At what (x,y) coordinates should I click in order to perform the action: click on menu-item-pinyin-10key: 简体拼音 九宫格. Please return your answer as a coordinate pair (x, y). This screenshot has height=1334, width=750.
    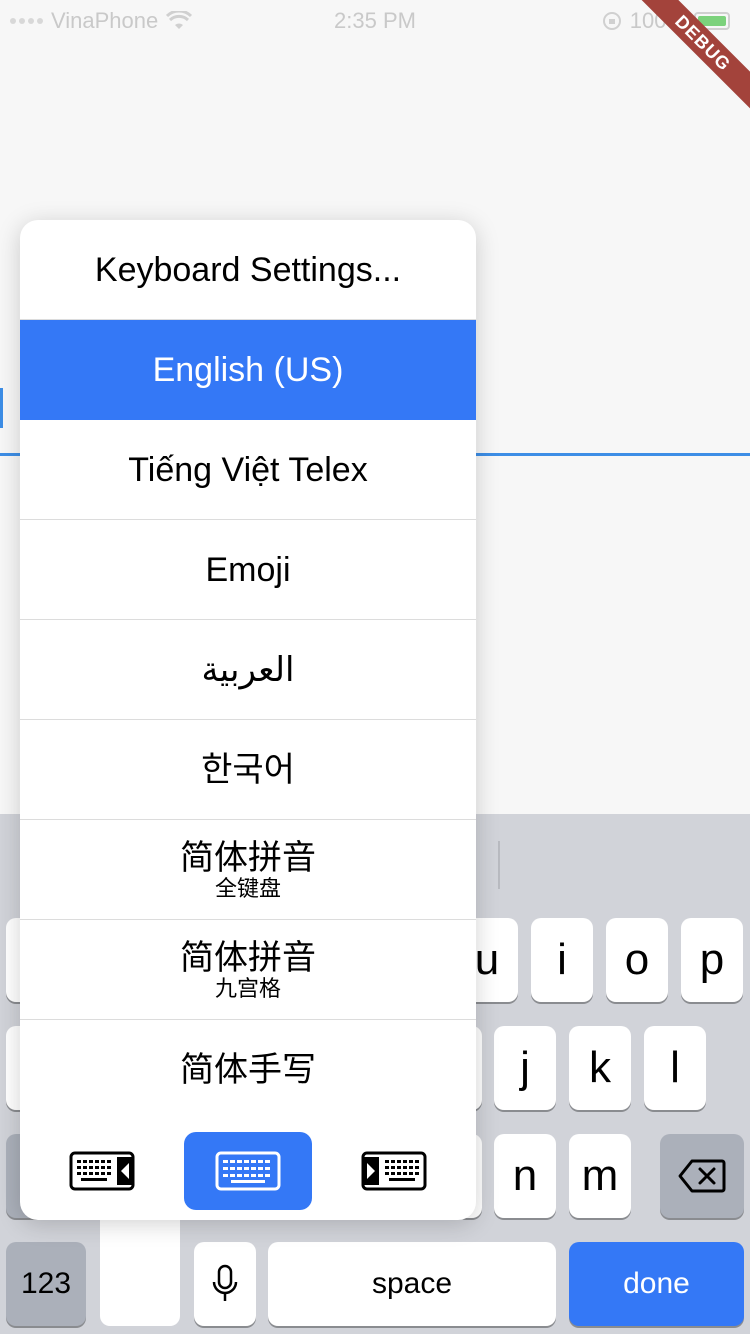
    Looking at the image, I should click on (248, 970).